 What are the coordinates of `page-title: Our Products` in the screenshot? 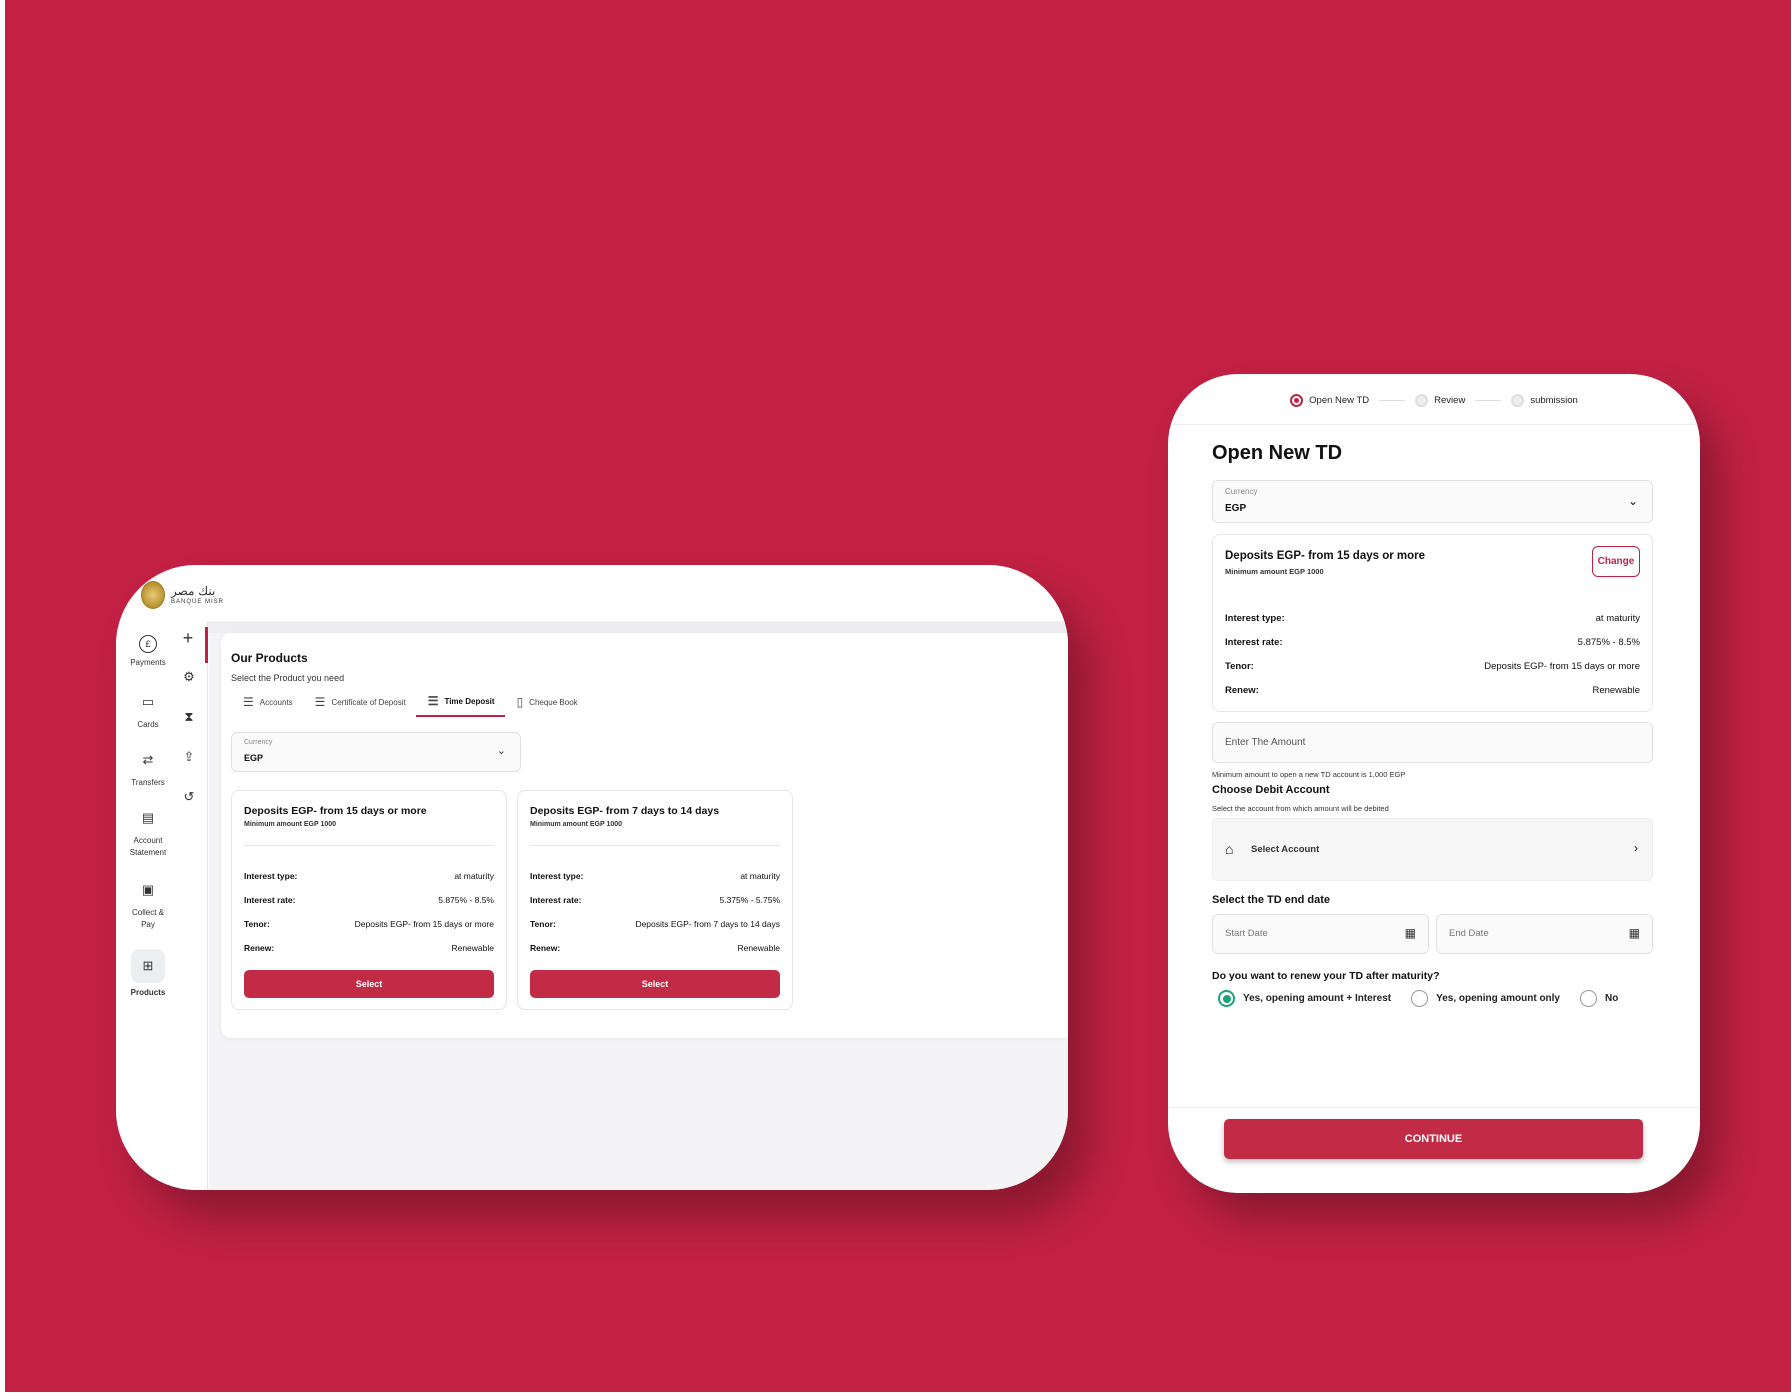 It's located at (269, 658).